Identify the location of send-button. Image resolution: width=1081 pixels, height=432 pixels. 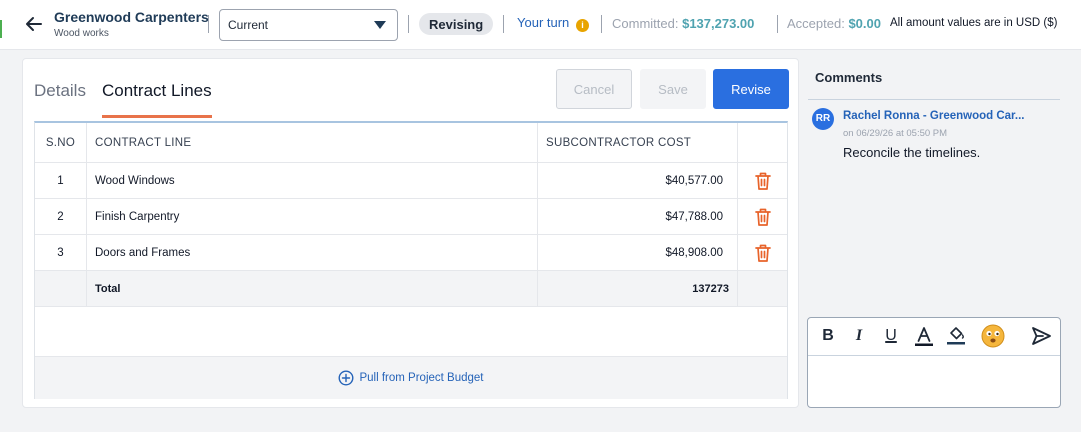
(1041, 336).